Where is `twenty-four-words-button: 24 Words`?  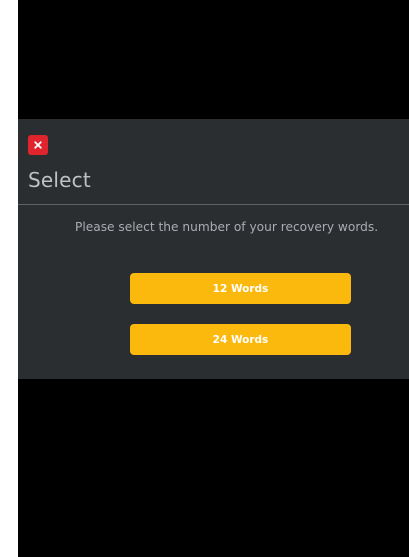 twenty-four-words-button: 24 Words is located at coordinates (240, 339).